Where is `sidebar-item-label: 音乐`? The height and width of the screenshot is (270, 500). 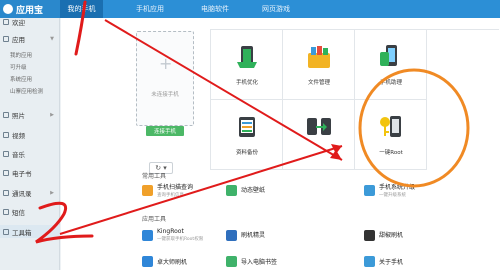
sidebar-item-label: 音乐 is located at coordinates (18, 154).